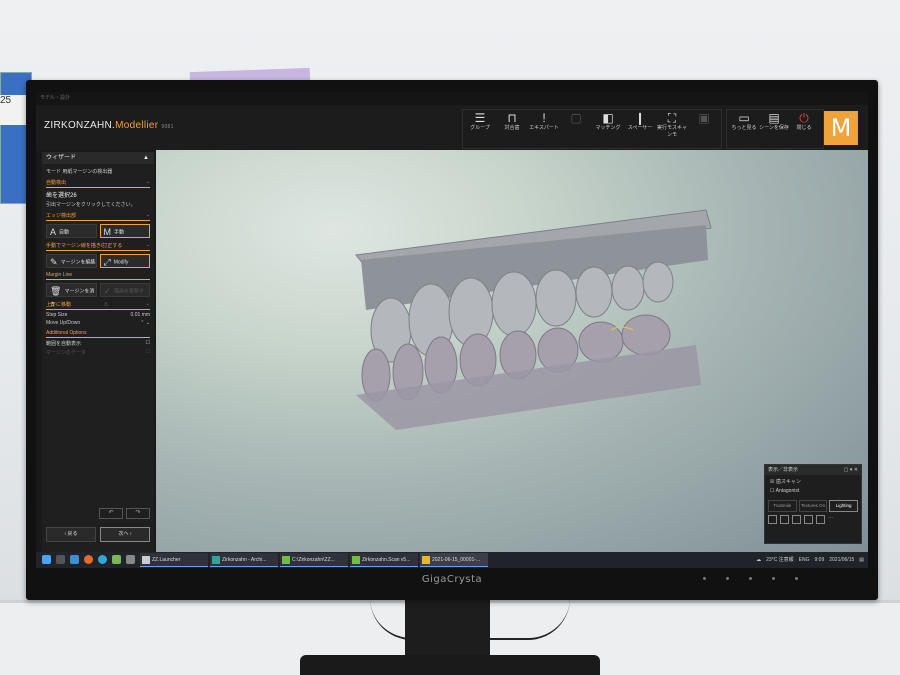  What do you see at coordinates (804, 128) in the screenshot?
I see `tool-label: 閉じる` at bounding box center [804, 128].